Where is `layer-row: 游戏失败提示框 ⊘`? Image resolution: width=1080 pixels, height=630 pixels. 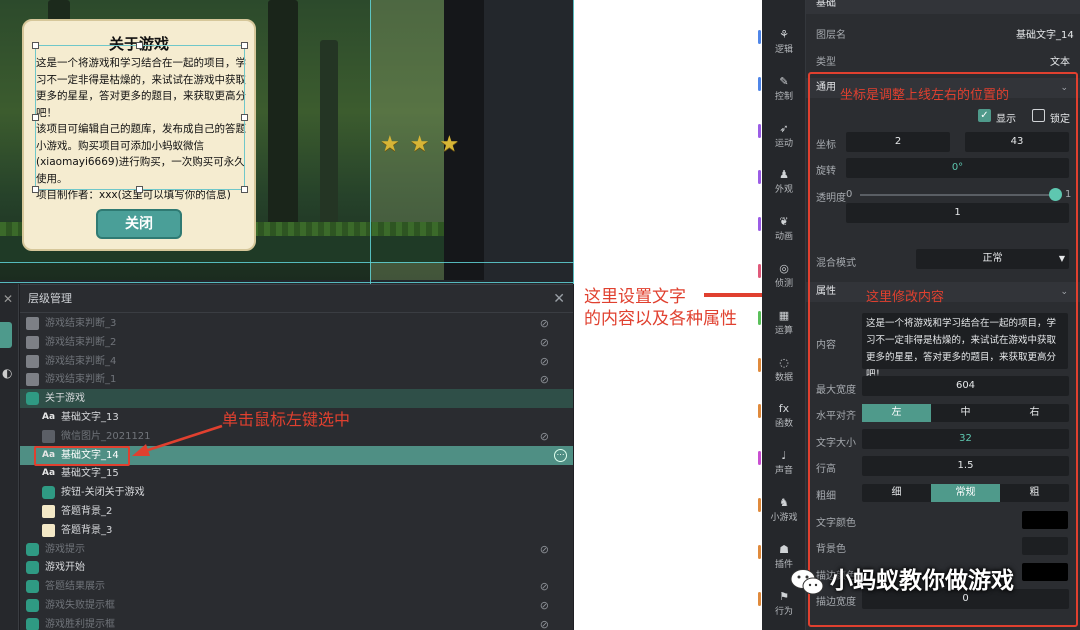
layer-row: 游戏失败提示框 ⊘ is located at coordinates (296, 605).